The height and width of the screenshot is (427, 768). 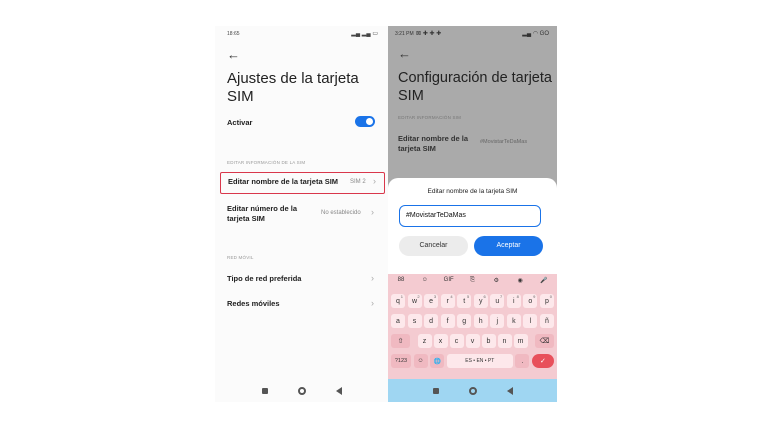 I want to click on page-title: Configuración de tarjeta SIM, so click(x=475, y=87).